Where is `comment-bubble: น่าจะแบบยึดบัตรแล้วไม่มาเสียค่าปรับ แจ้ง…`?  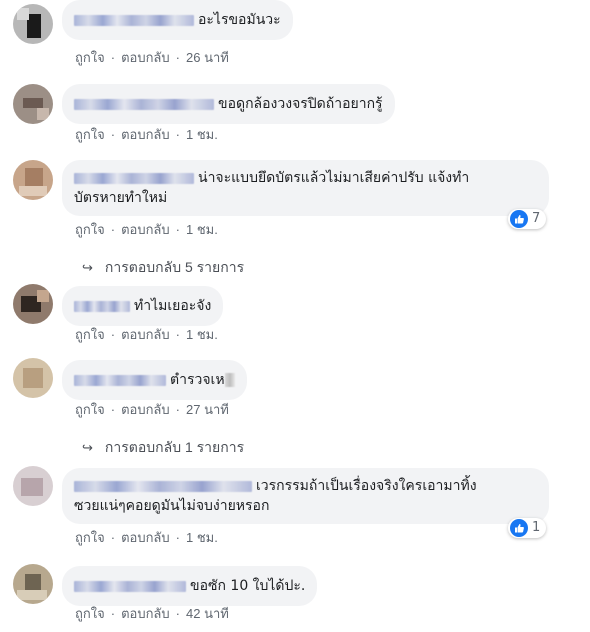 comment-bubble: น่าจะแบบยึดบัตรแล้วไม่มาเสียค่าปรับ แจ้ง… is located at coordinates (305, 188).